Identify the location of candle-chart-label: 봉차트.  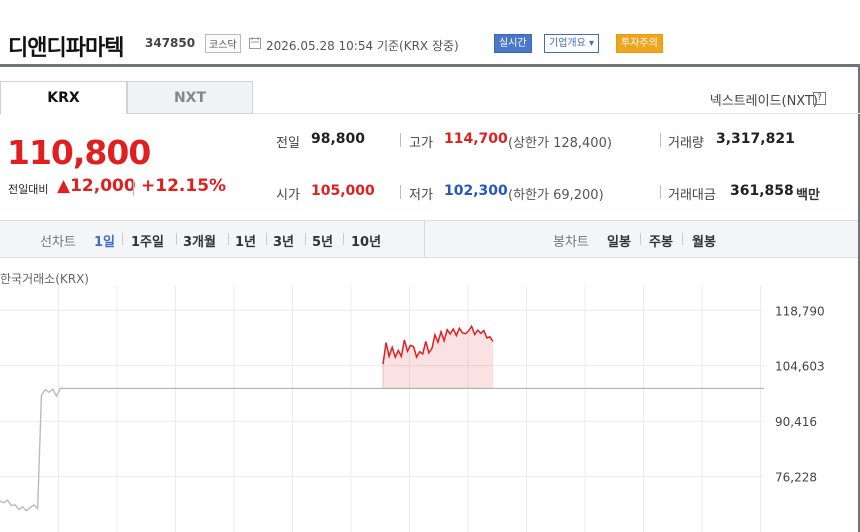
(571, 242).